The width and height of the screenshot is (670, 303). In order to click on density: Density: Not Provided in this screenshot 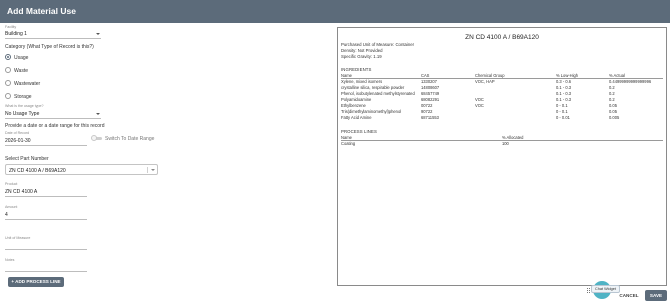, I will do `click(362, 50)`.